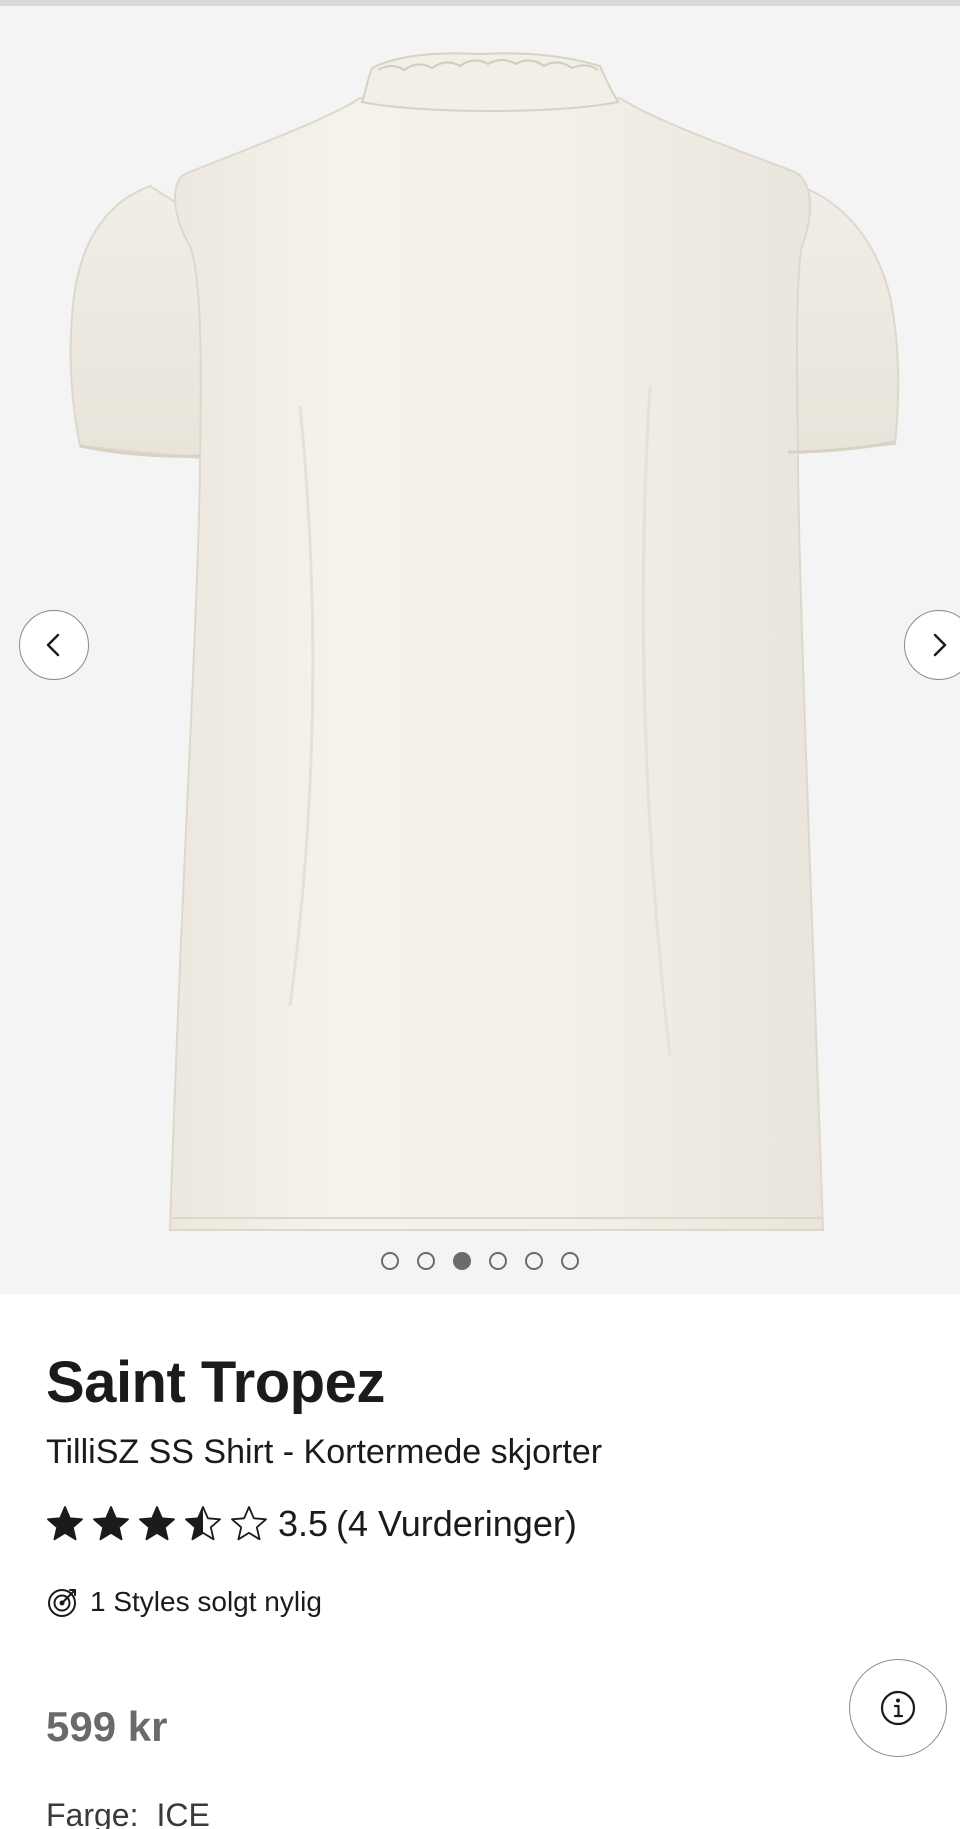 The image size is (960, 1829). I want to click on recent-sales-text: 1 Styles solgt nylig, so click(206, 1601).